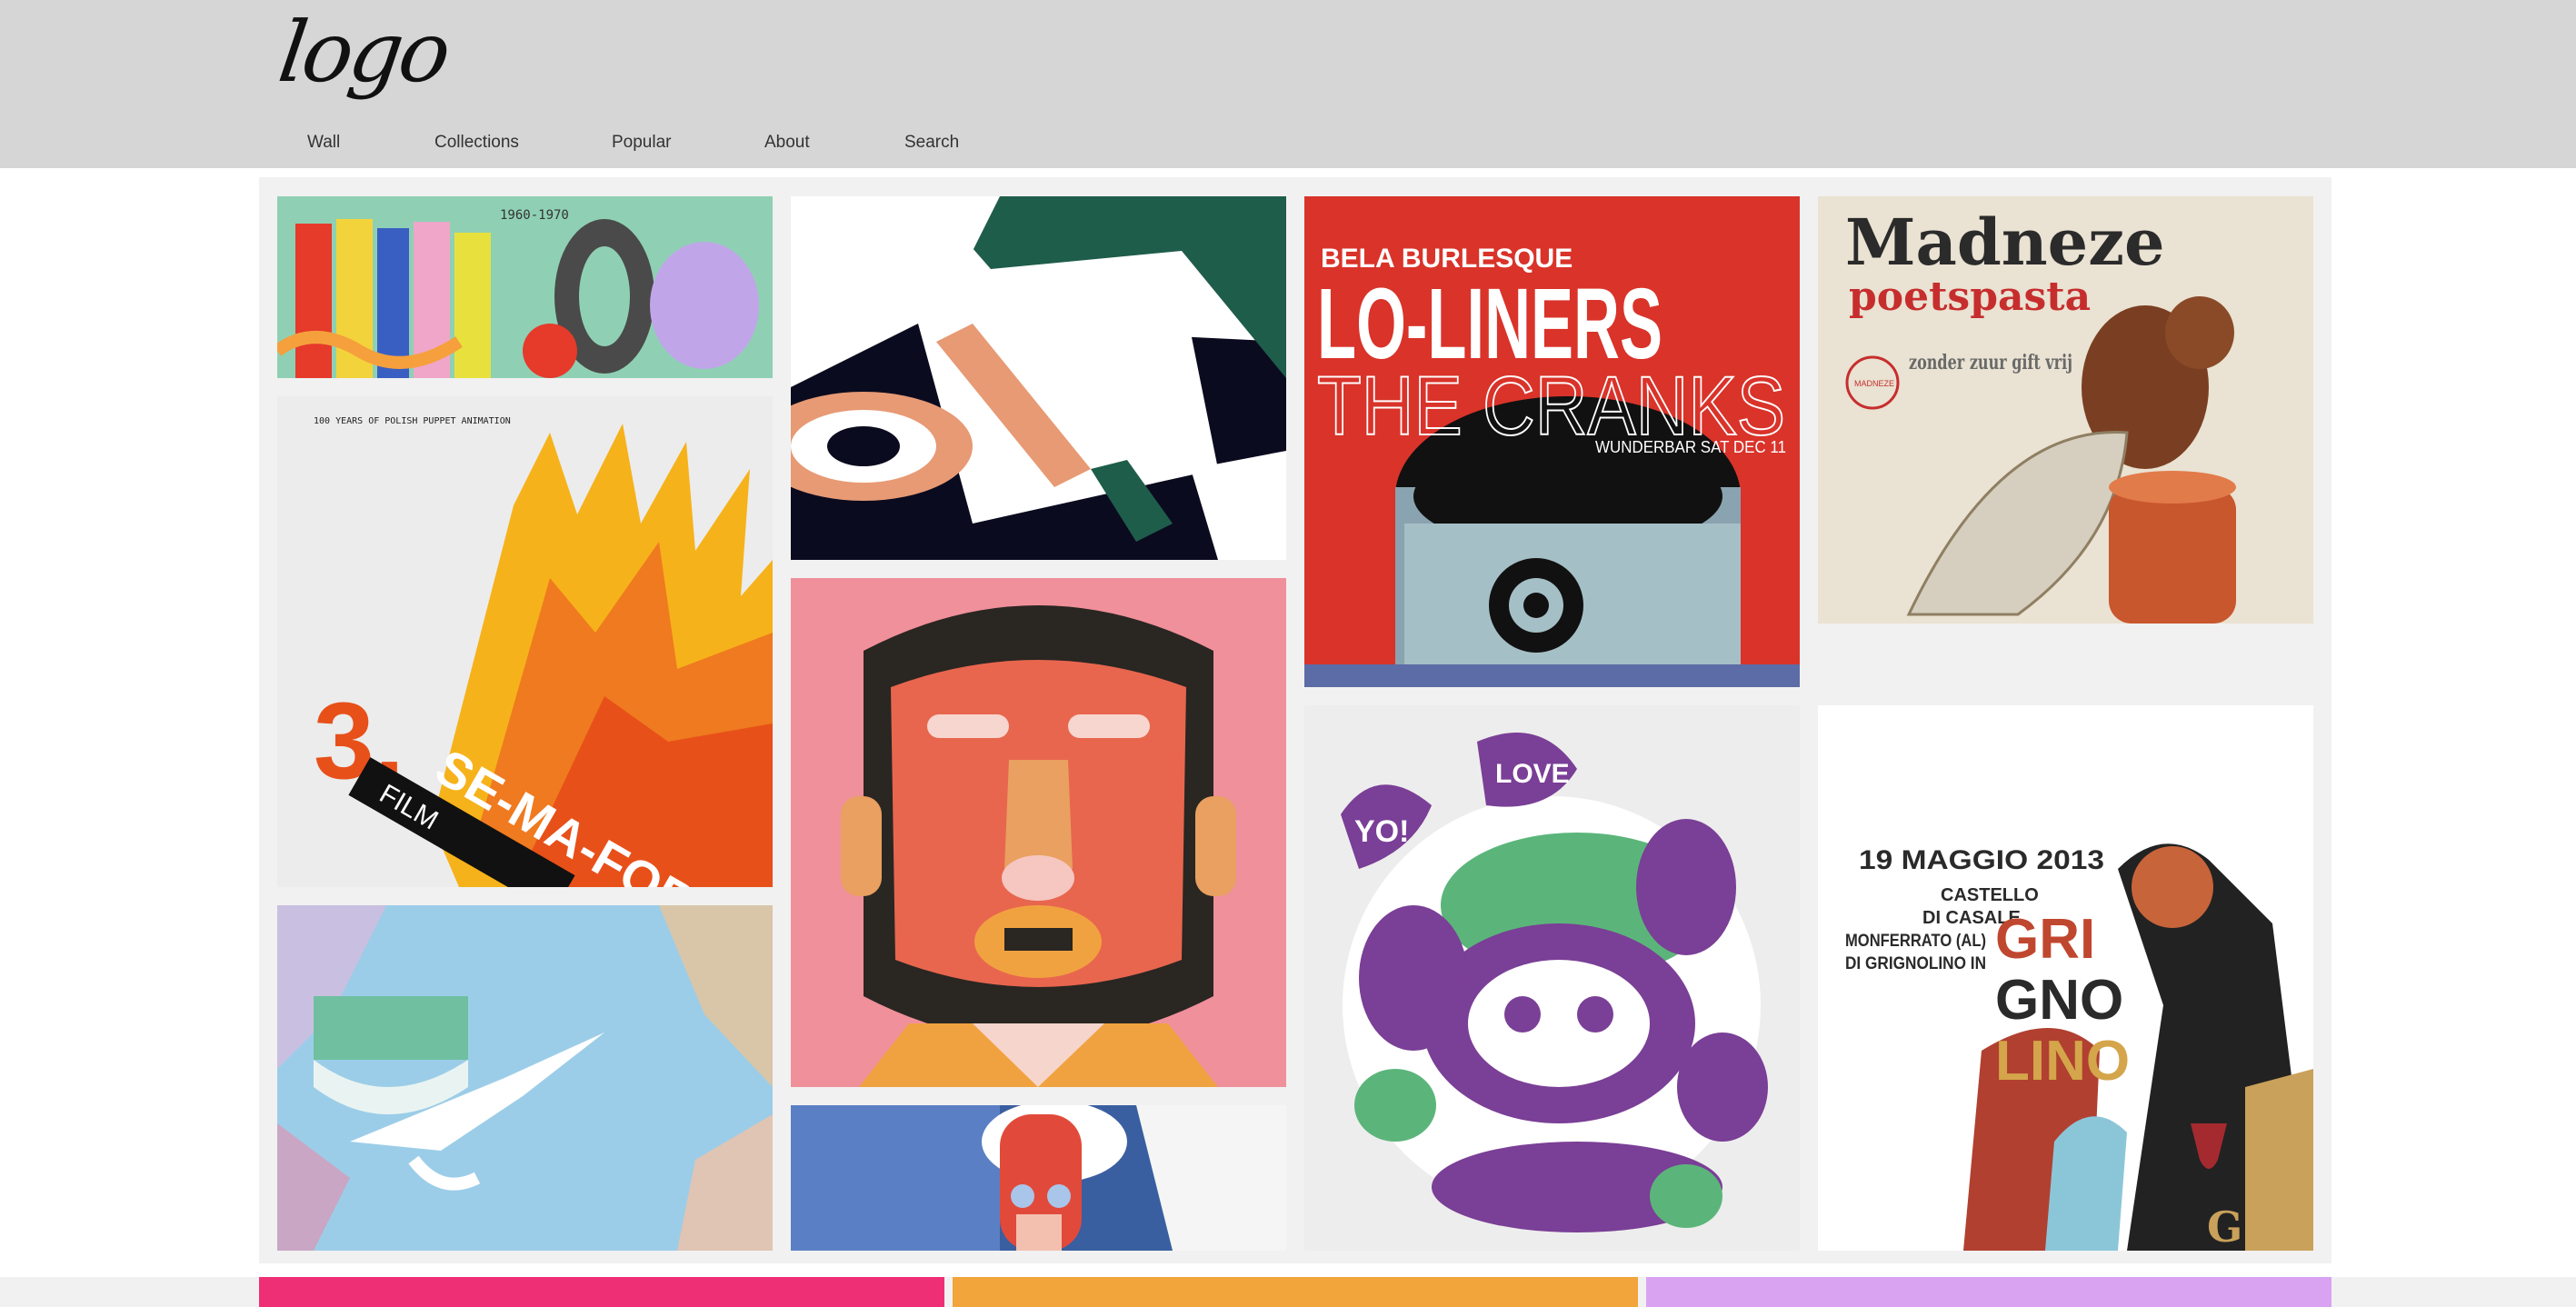  What do you see at coordinates (787, 143) in the screenshot?
I see `nav-about: About` at bounding box center [787, 143].